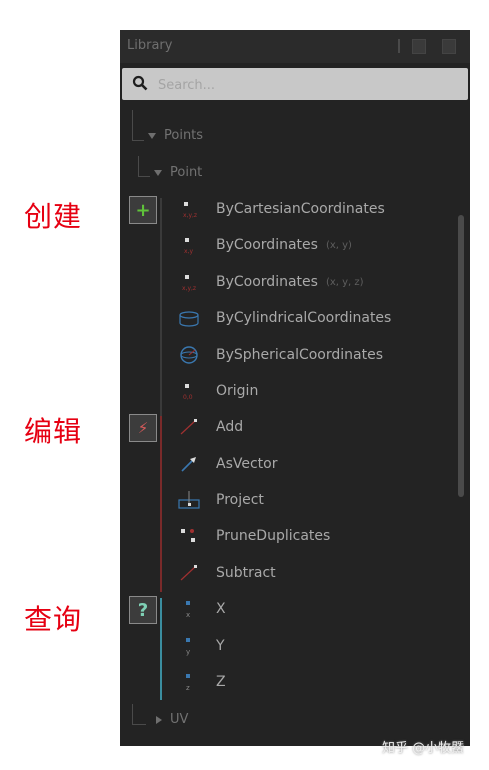 This screenshot has height=770, width=489. Describe the element at coordinates (318, 609) in the screenshot. I see `list-item-x: x X` at that location.